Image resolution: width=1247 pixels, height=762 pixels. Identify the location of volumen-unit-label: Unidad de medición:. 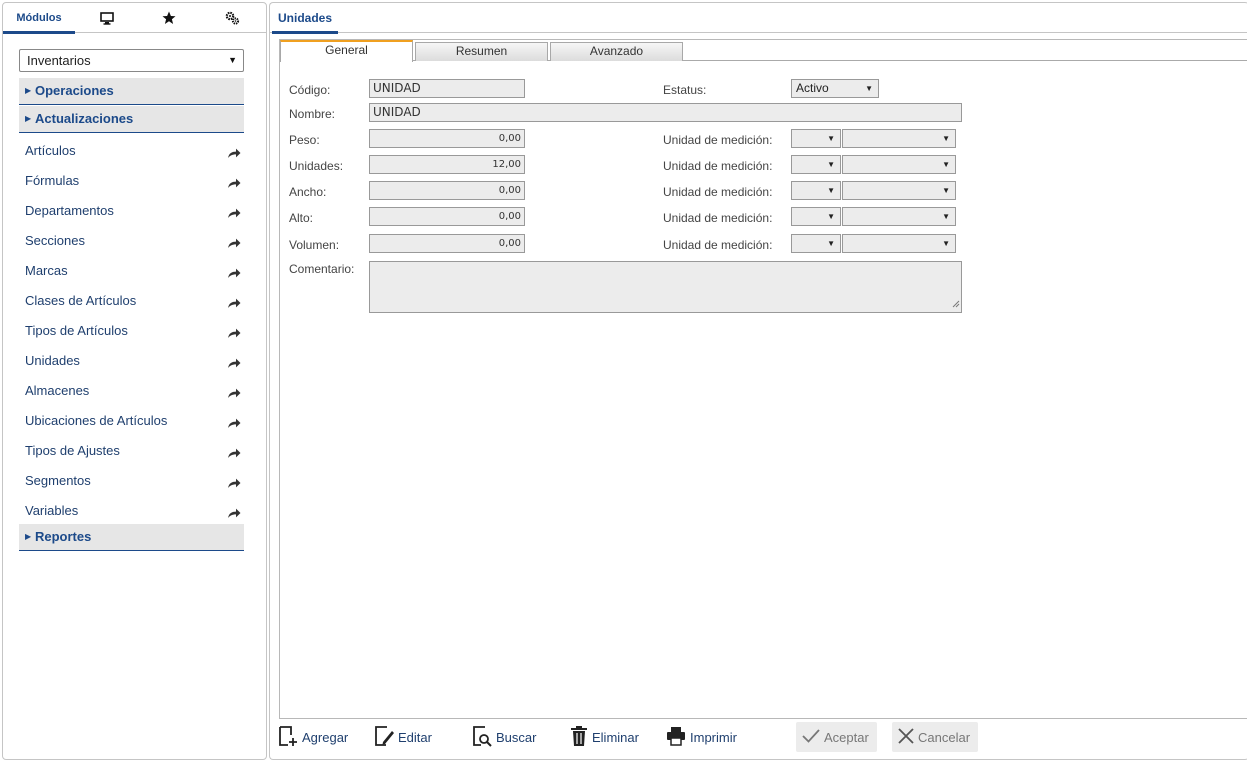
(718, 245).